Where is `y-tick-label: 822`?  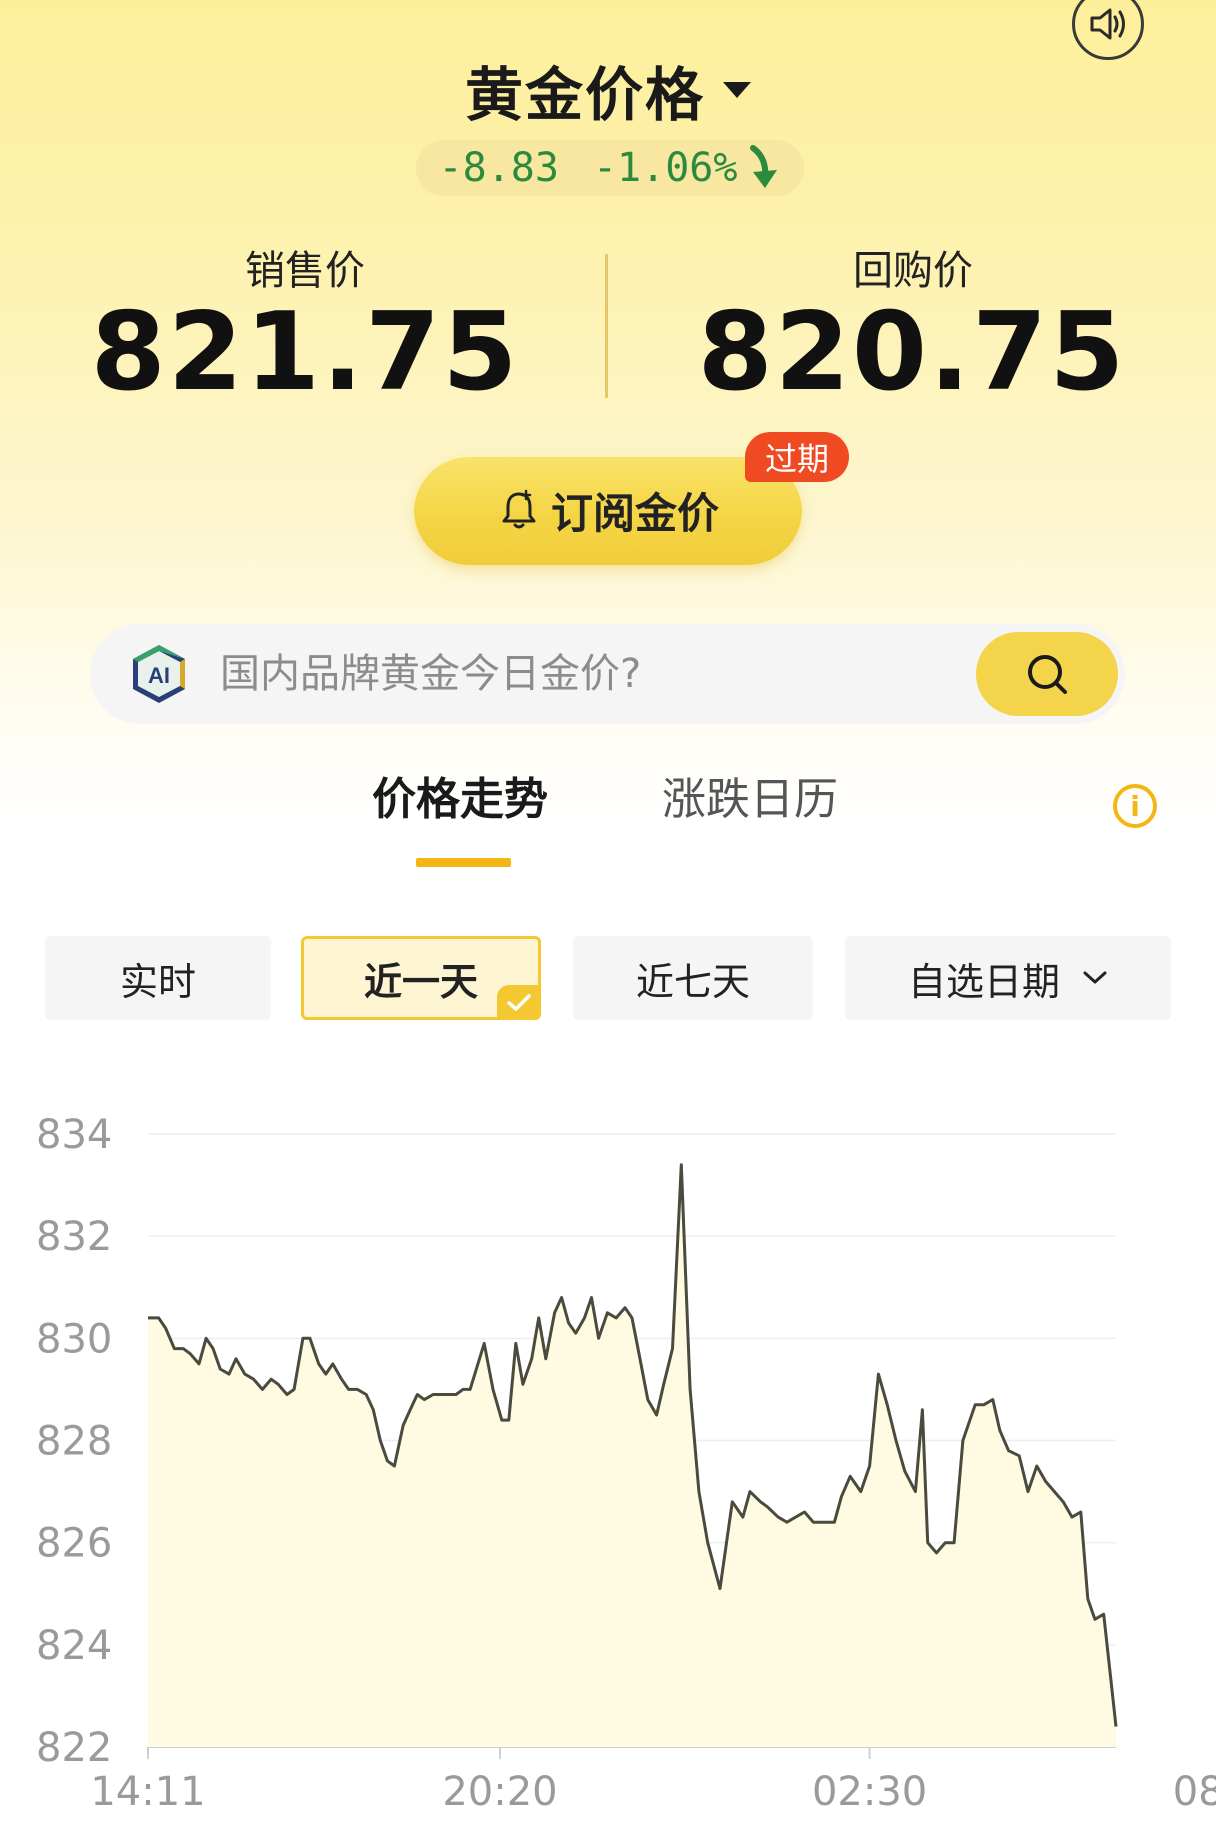 y-tick-label: 822 is located at coordinates (74, 1748).